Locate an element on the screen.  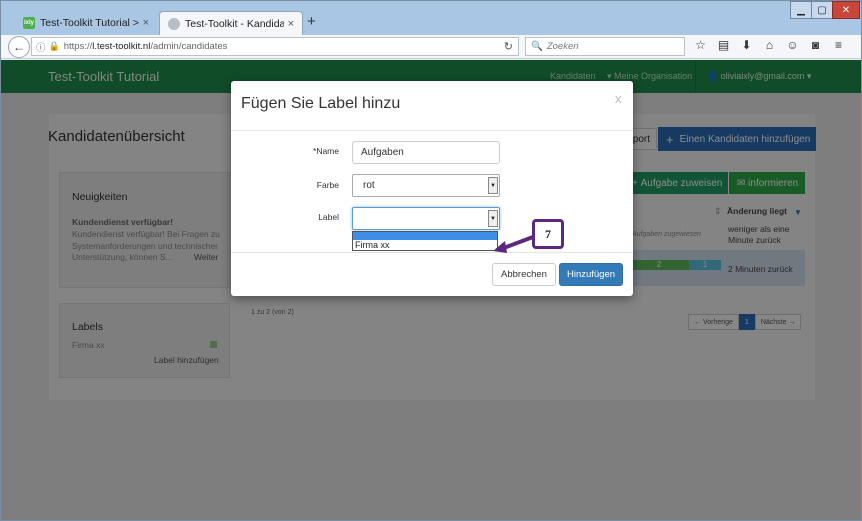
search-input: 🔍 Zoeken is located at coordinates (605, 46).